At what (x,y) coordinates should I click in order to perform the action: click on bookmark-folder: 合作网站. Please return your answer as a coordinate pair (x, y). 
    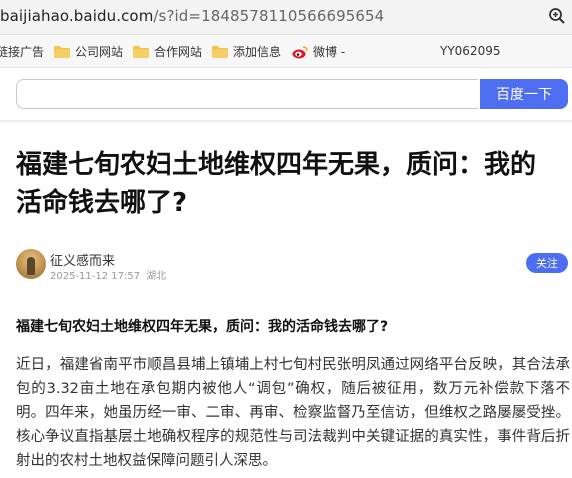
    Looking at the image, I should click on (167, 51).